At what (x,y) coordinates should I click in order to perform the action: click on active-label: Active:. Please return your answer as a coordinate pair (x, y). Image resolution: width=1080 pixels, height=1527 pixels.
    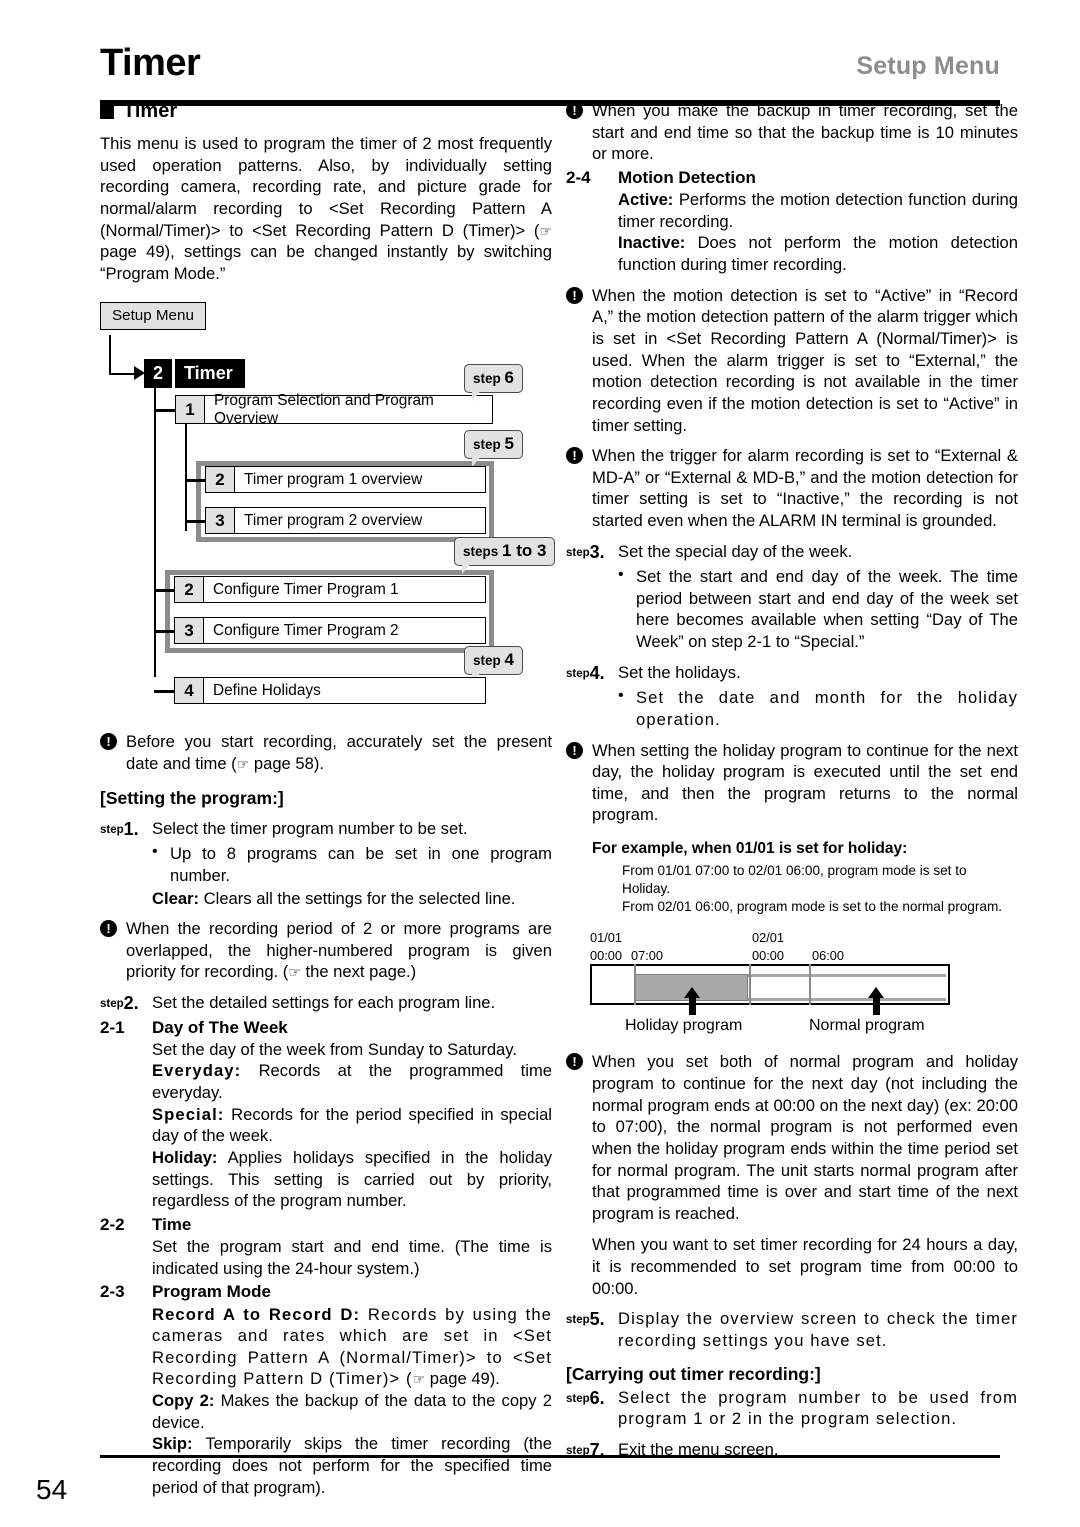
    Looking at the image, I should click on (646, 200).